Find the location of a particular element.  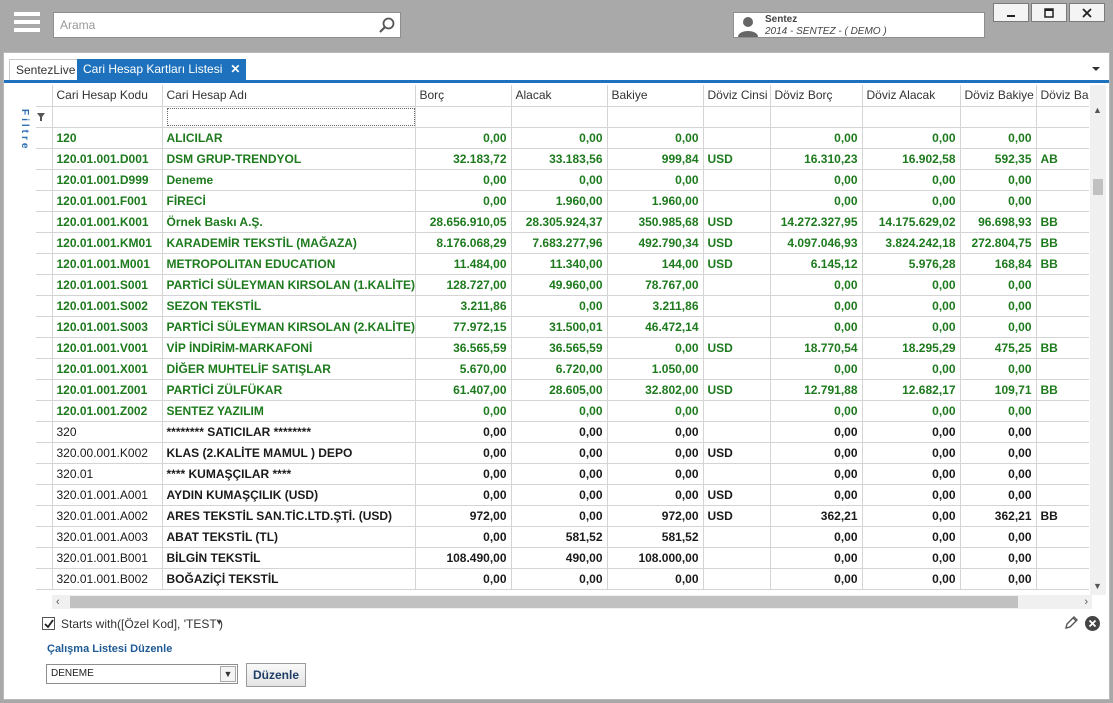

table-cell: 31.500,01 is located at coordinates (559, 327).